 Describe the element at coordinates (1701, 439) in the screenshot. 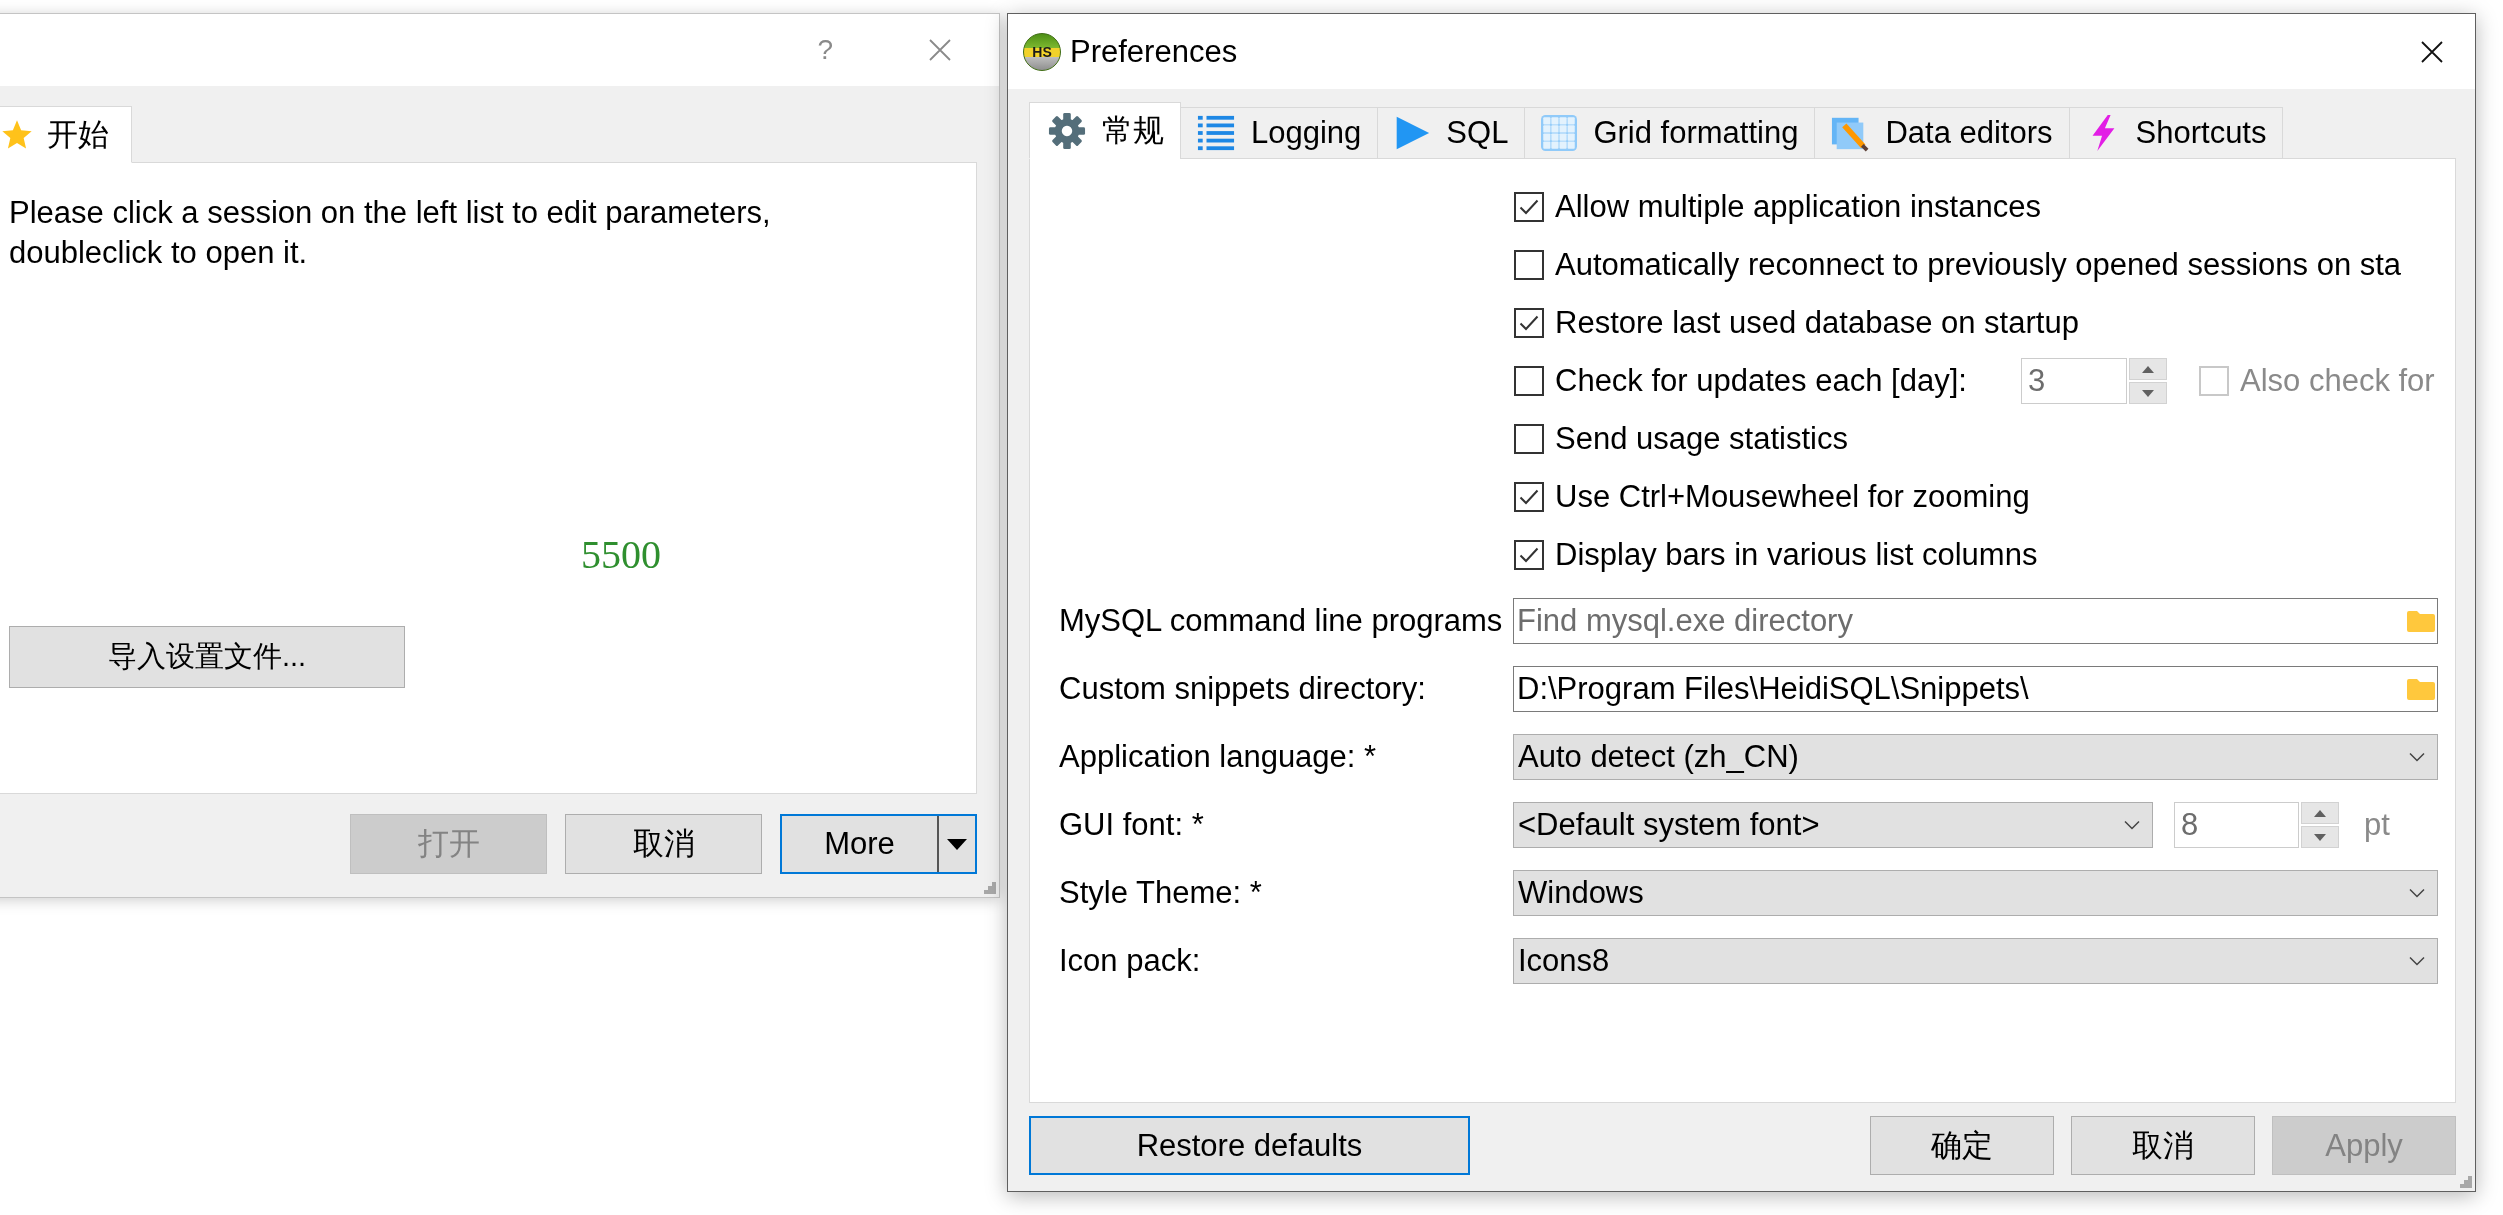

I see `checkbox-label: Send usage statistics` at that location.